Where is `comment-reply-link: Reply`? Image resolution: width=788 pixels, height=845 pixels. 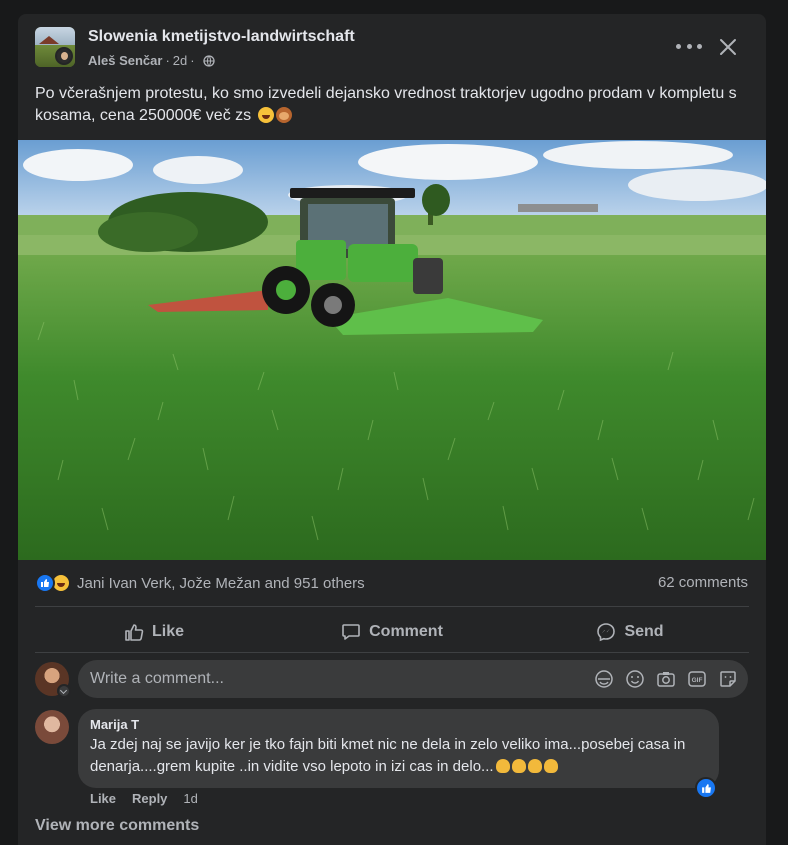
comment-reply-link: Reply is located at coordinates (149, 798).